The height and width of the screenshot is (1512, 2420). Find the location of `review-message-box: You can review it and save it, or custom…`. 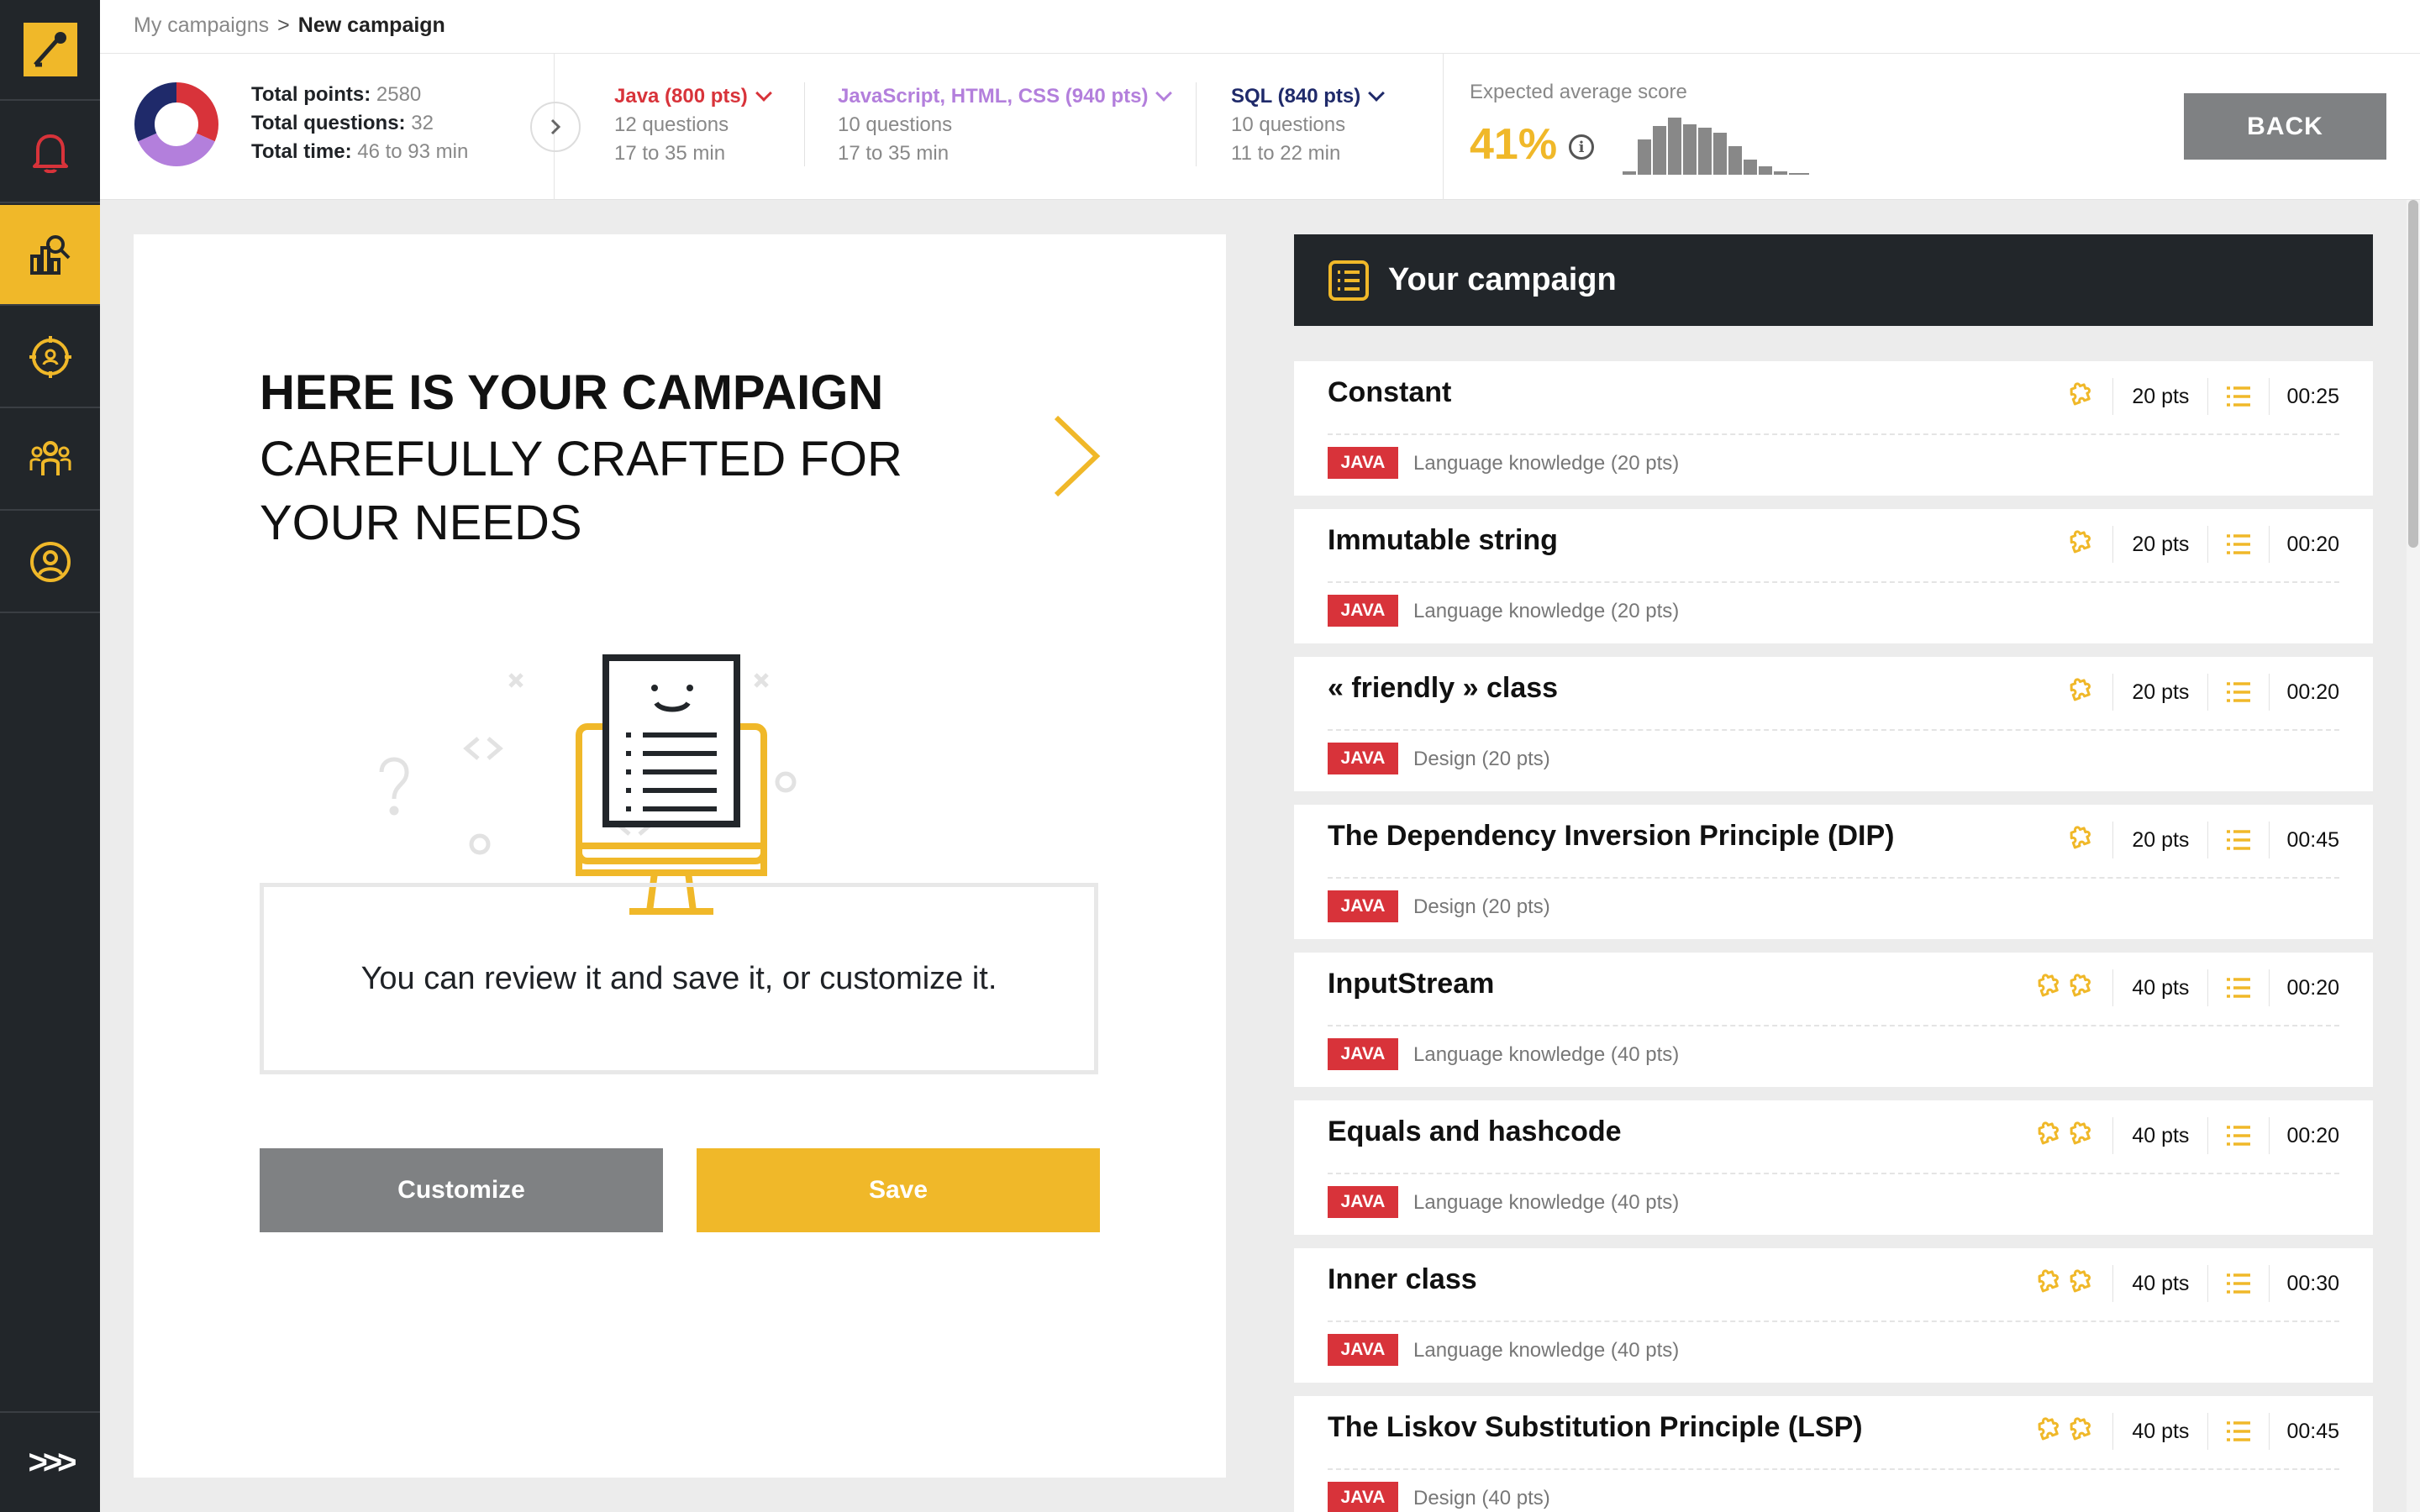

review-message-box: You can review it and save it, or custom… is located at coordinates (679, 978).